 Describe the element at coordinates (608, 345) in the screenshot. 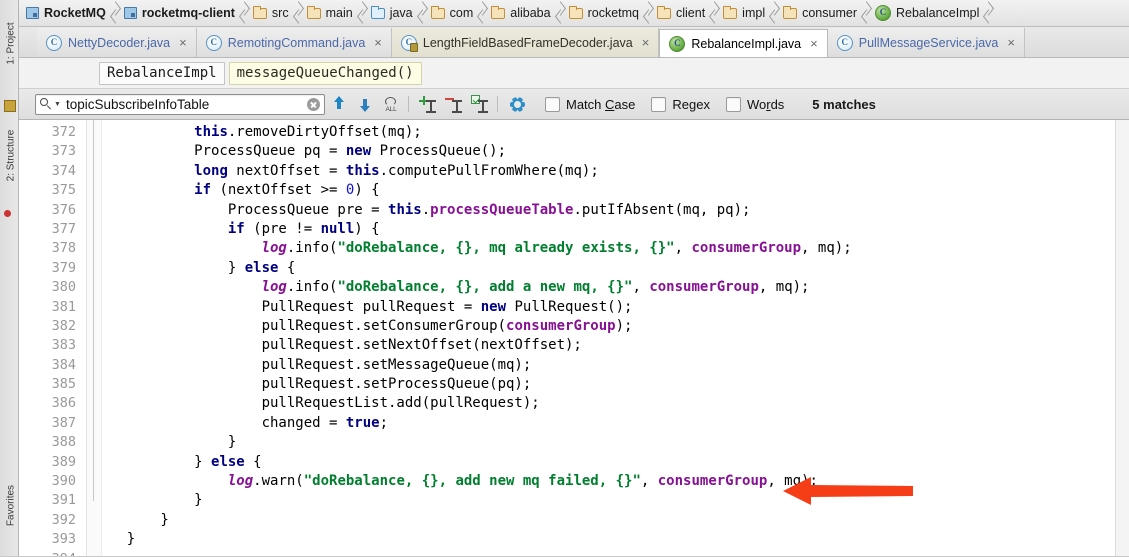

I see `code-line: pullRequest.setNextOffset(nextOffset);` at that location.